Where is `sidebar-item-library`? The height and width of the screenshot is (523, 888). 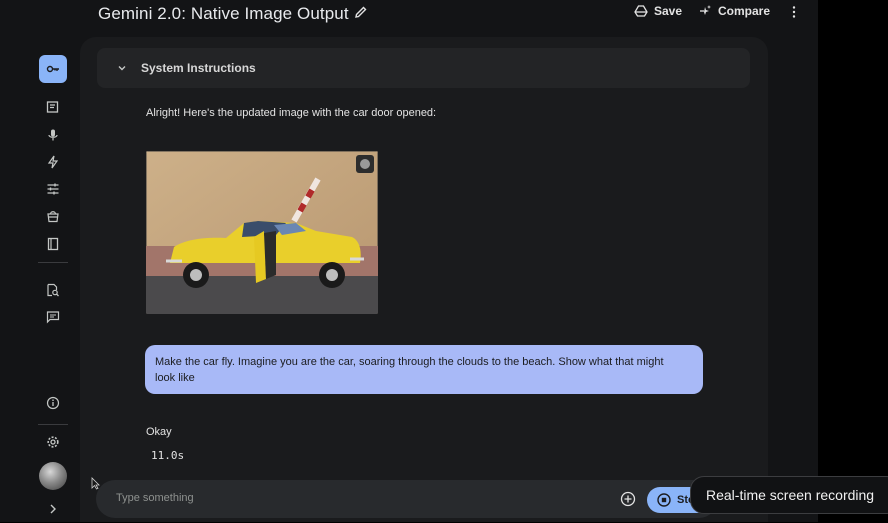 sidebar-item-library is located at coordinates (53, 216).